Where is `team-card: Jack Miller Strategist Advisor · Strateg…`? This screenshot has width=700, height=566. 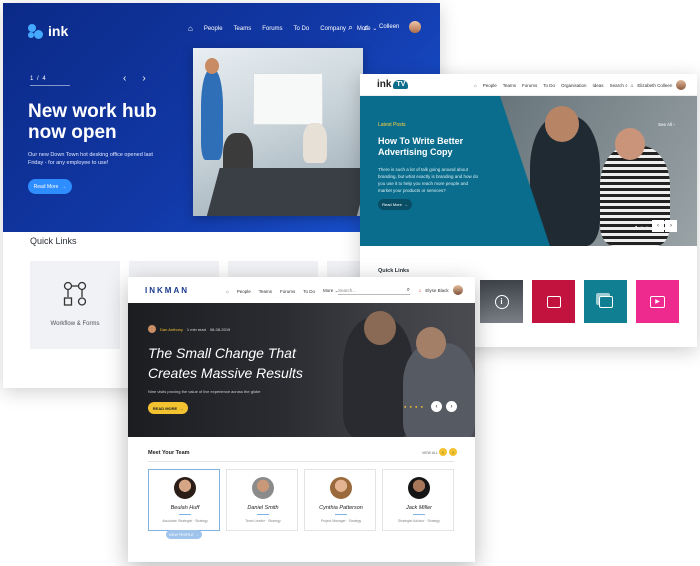 team-card: Jack Miller Strategist Advisor · Strateg… is located at coordinates (418, 500).